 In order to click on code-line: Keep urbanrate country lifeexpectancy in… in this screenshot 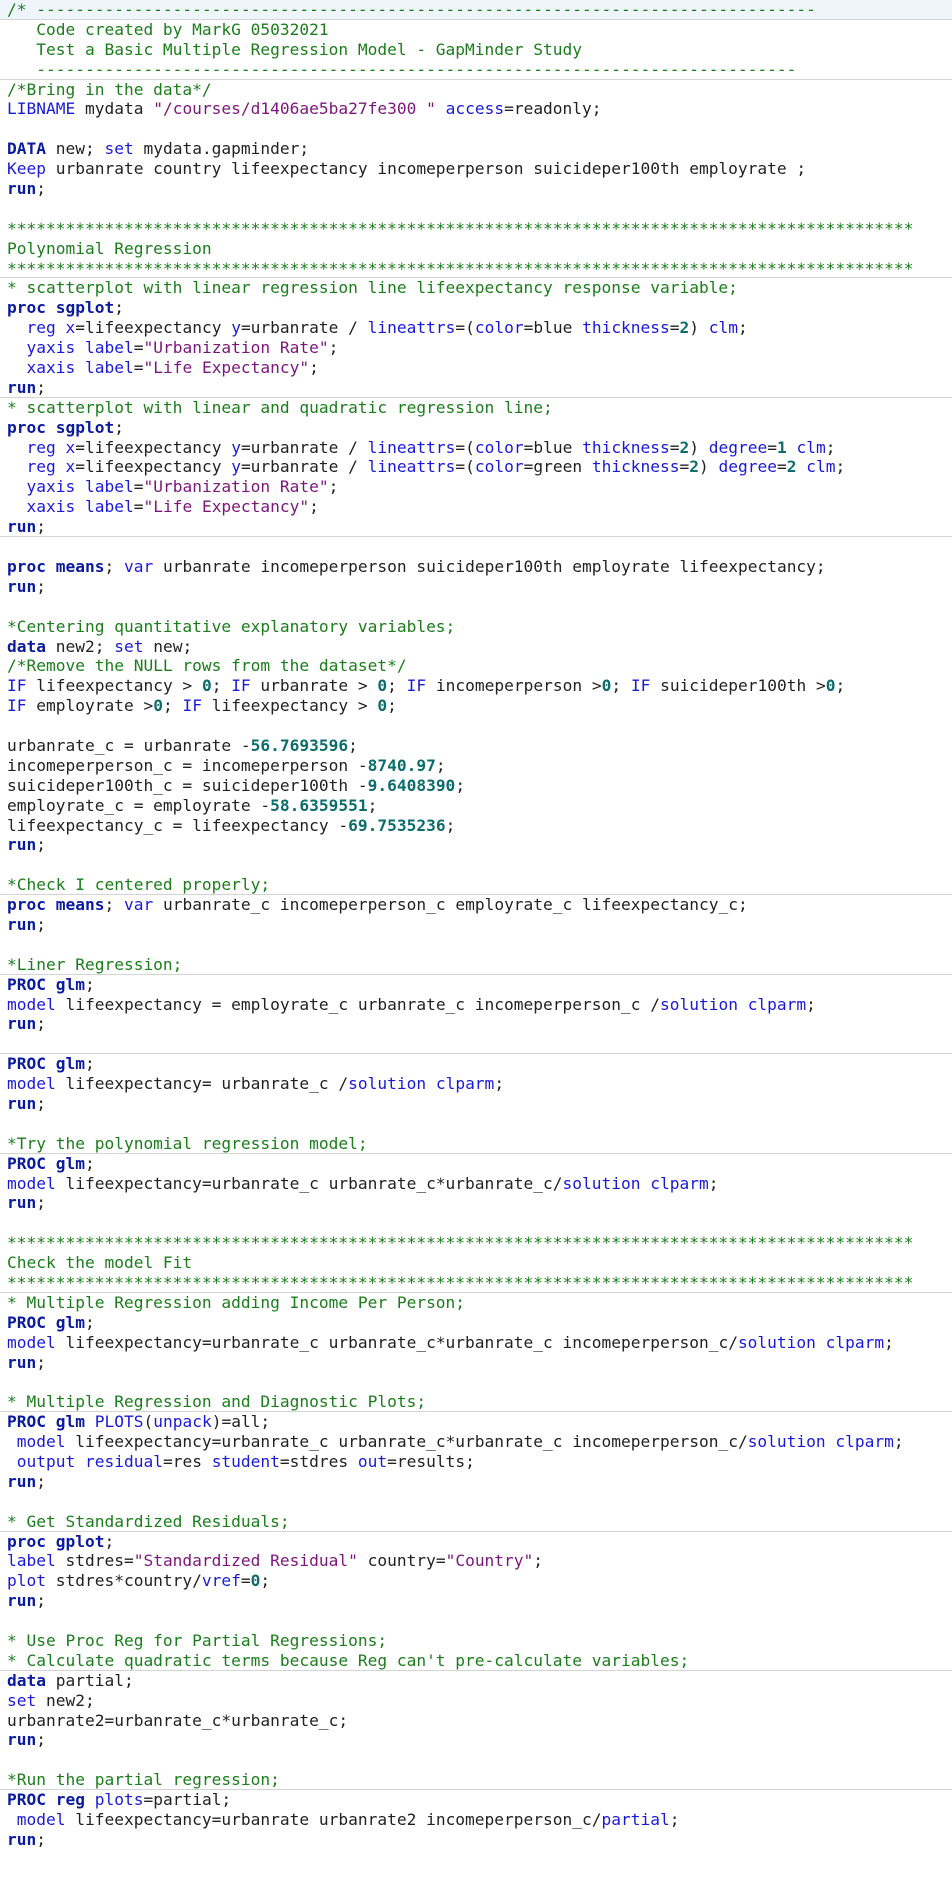, I will do `click(476, 169)`.